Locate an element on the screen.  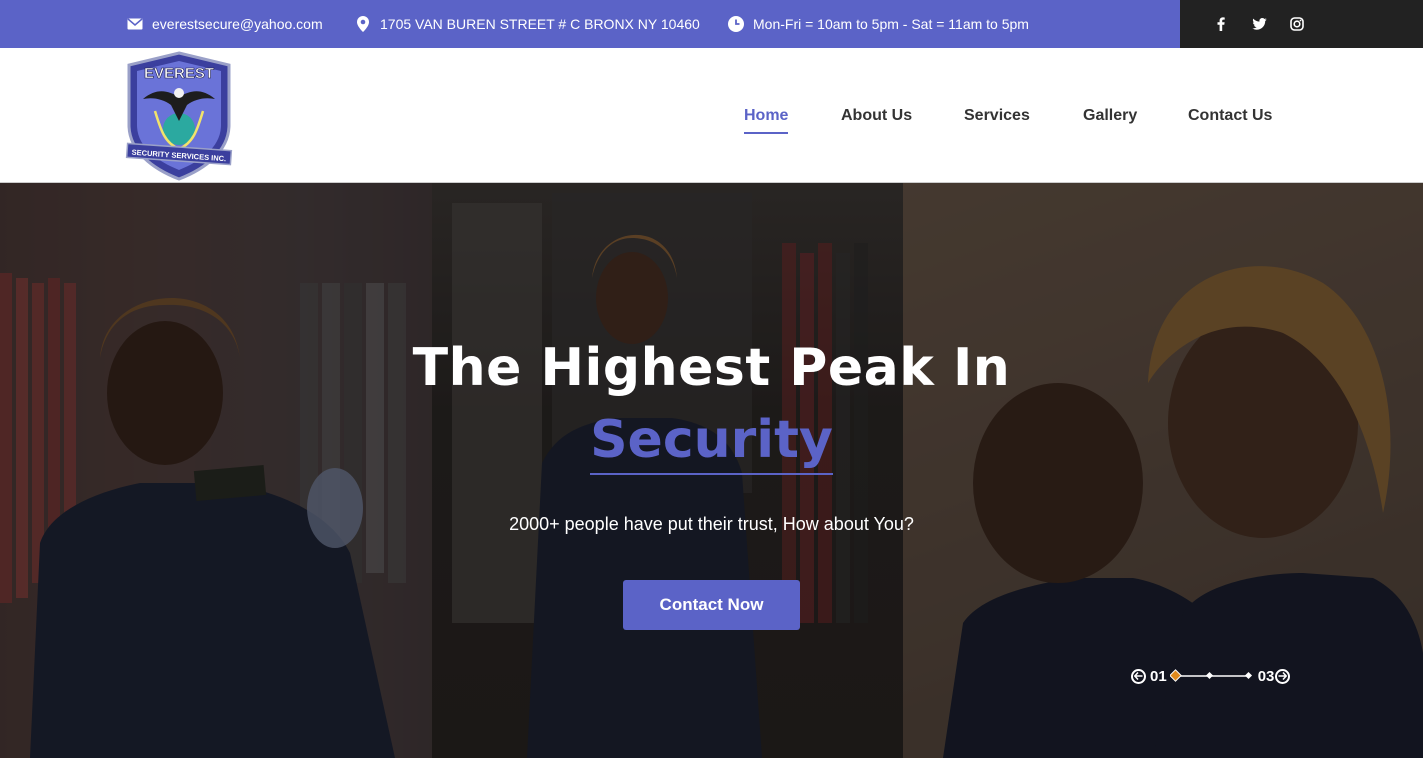
company-logo: SECURITY SERVICES INC. EVEREST is located at coordinates (179, 116).